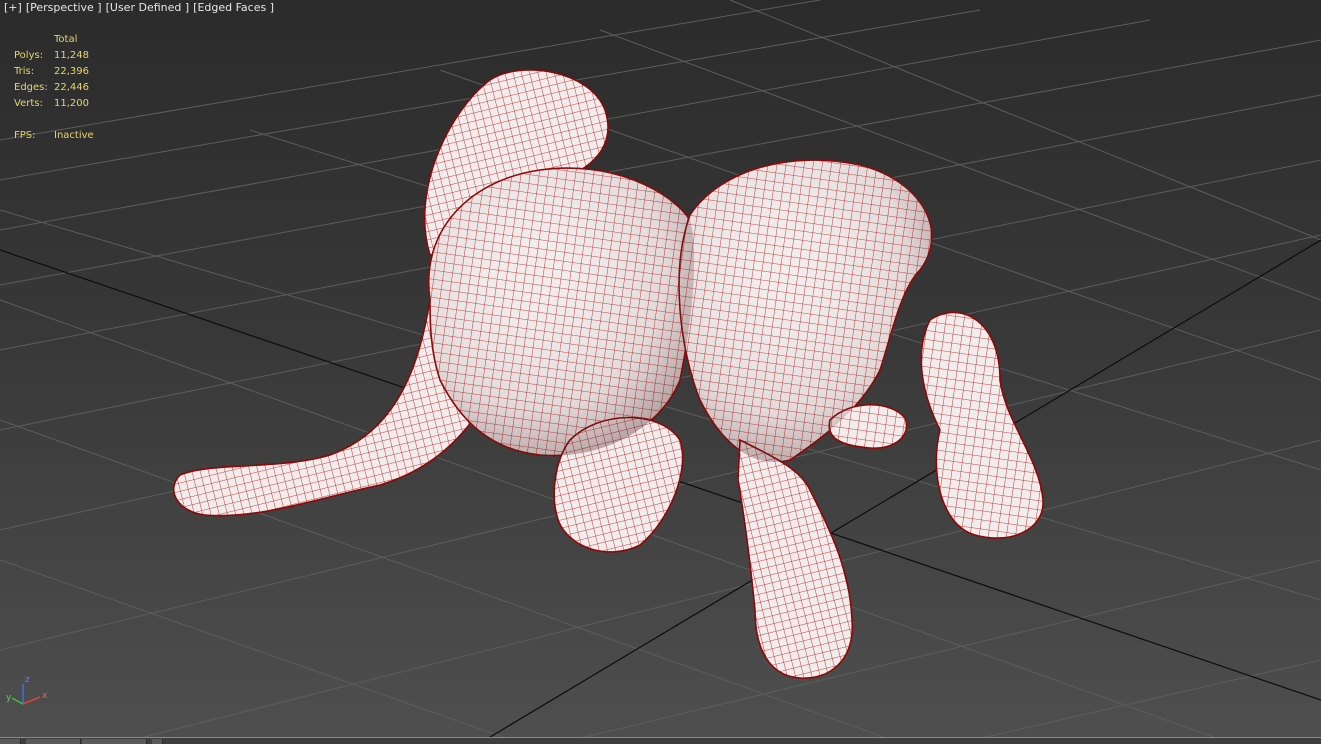 The height and width of the screenshot is (744, 1321). Describe the element at coordinates (66, 39) in the screenshot. I see `stats-header: Total` at that location.